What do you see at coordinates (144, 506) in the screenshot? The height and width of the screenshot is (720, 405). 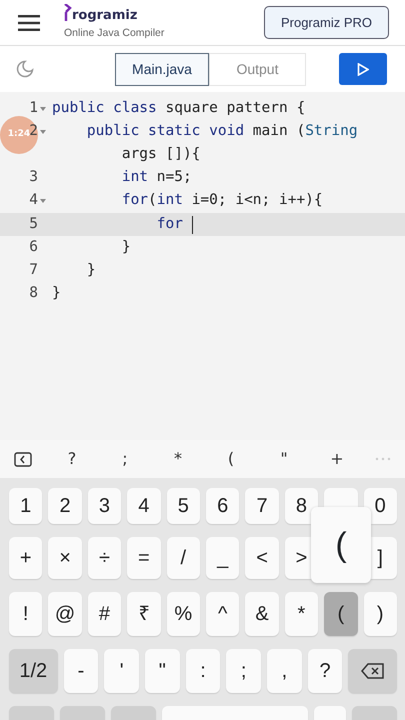 I see `keyboard-key: 4` at bounding box center [144, 506].